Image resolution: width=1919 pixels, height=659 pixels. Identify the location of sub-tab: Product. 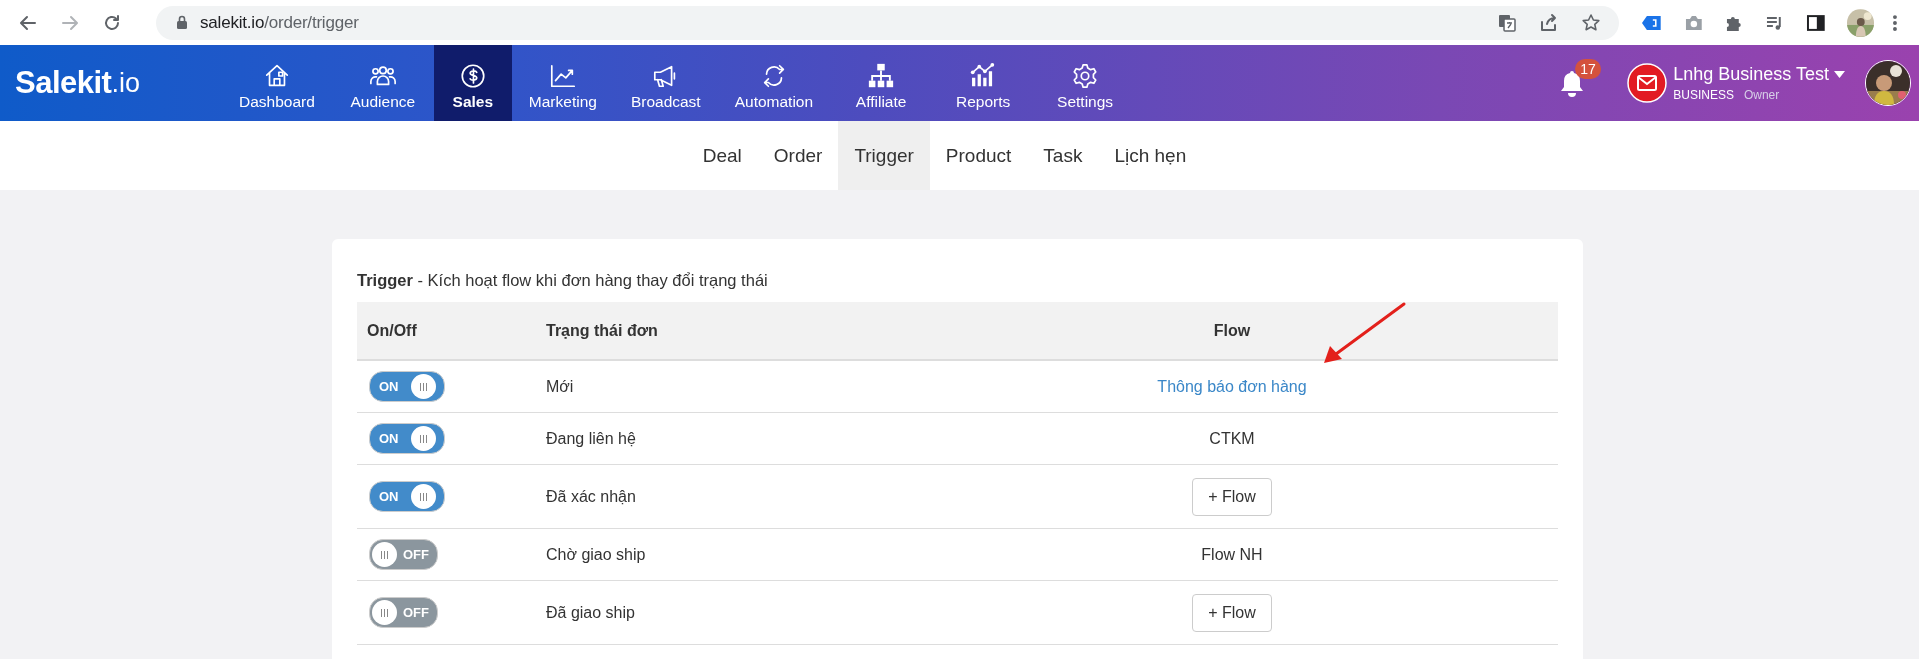
(978, 155).